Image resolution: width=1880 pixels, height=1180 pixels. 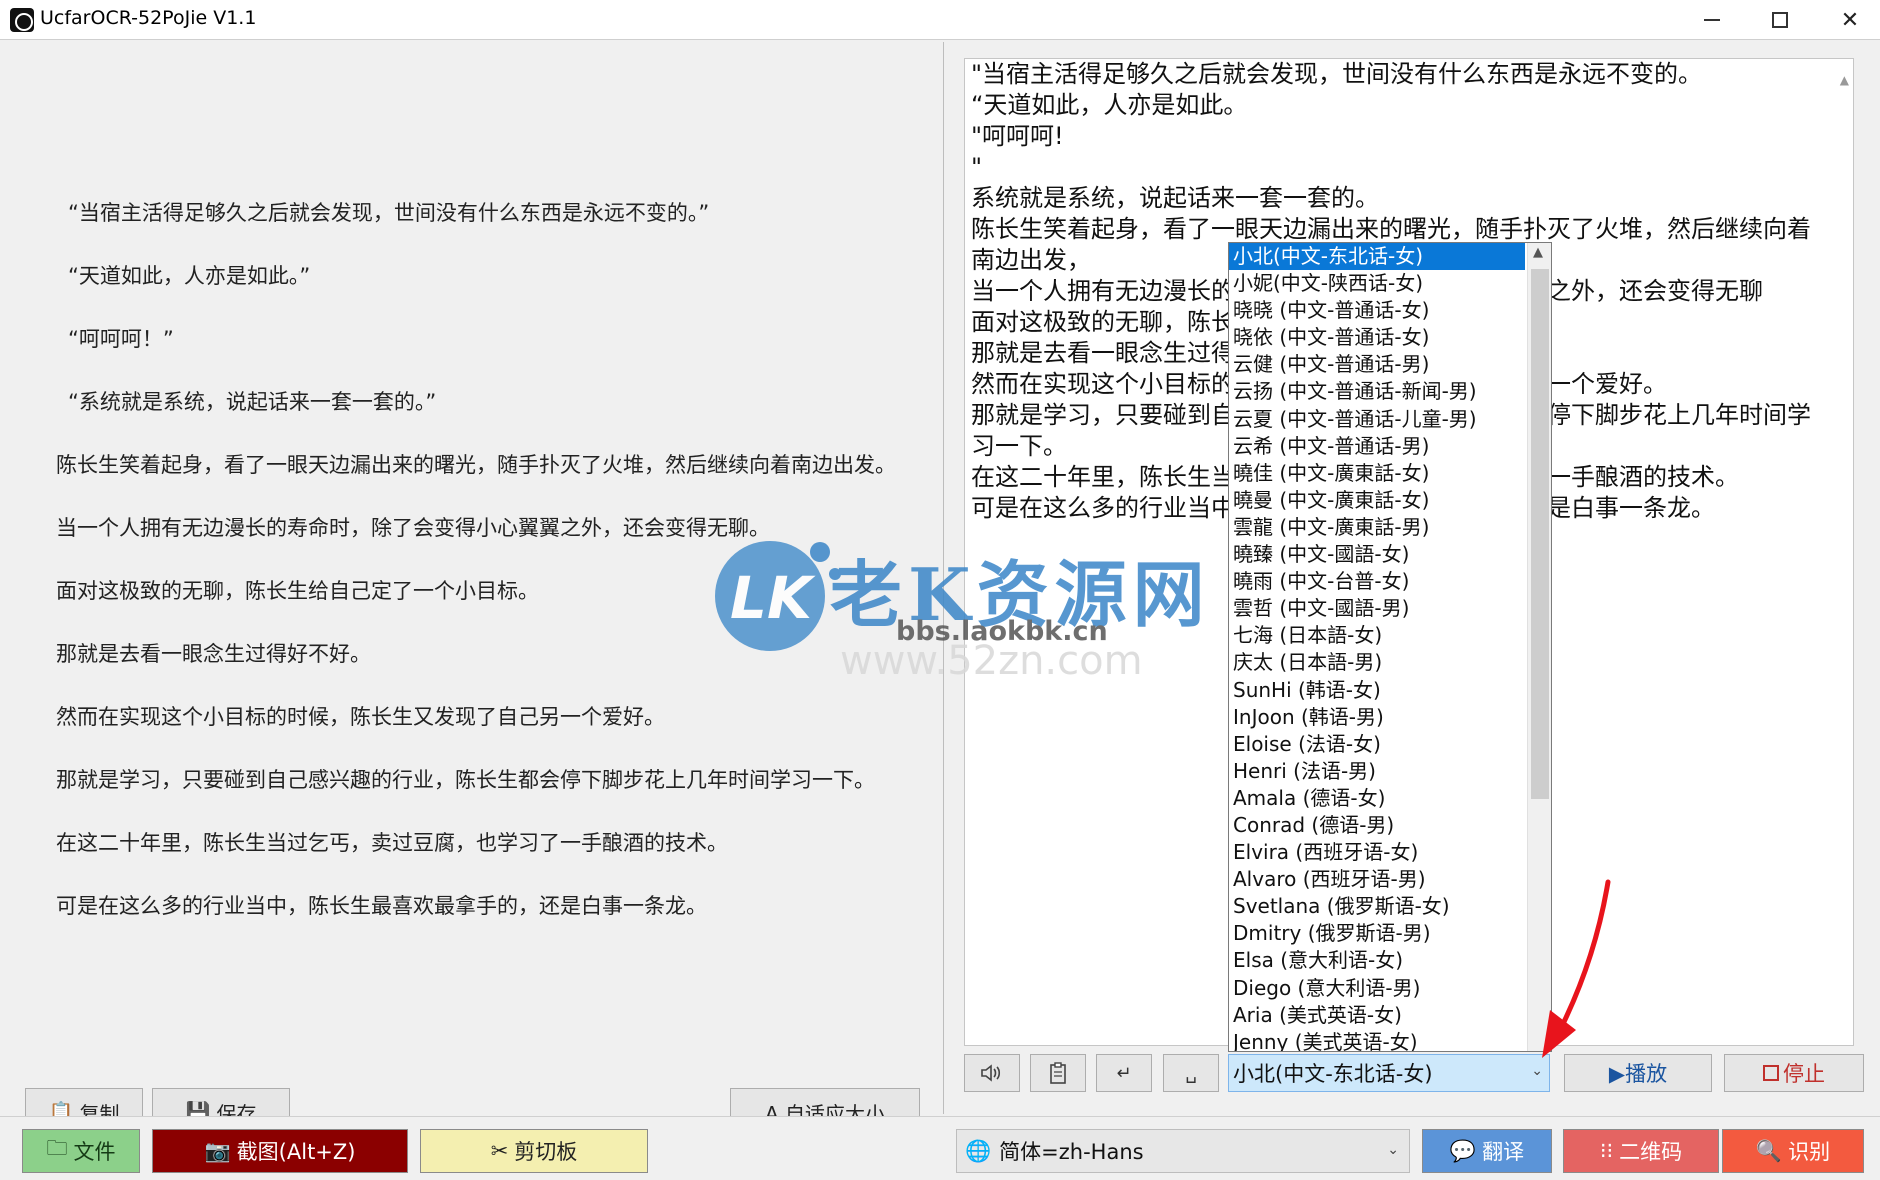 I want to click on translate-button: 💬 翻译, so click(x=1487, y=1151).